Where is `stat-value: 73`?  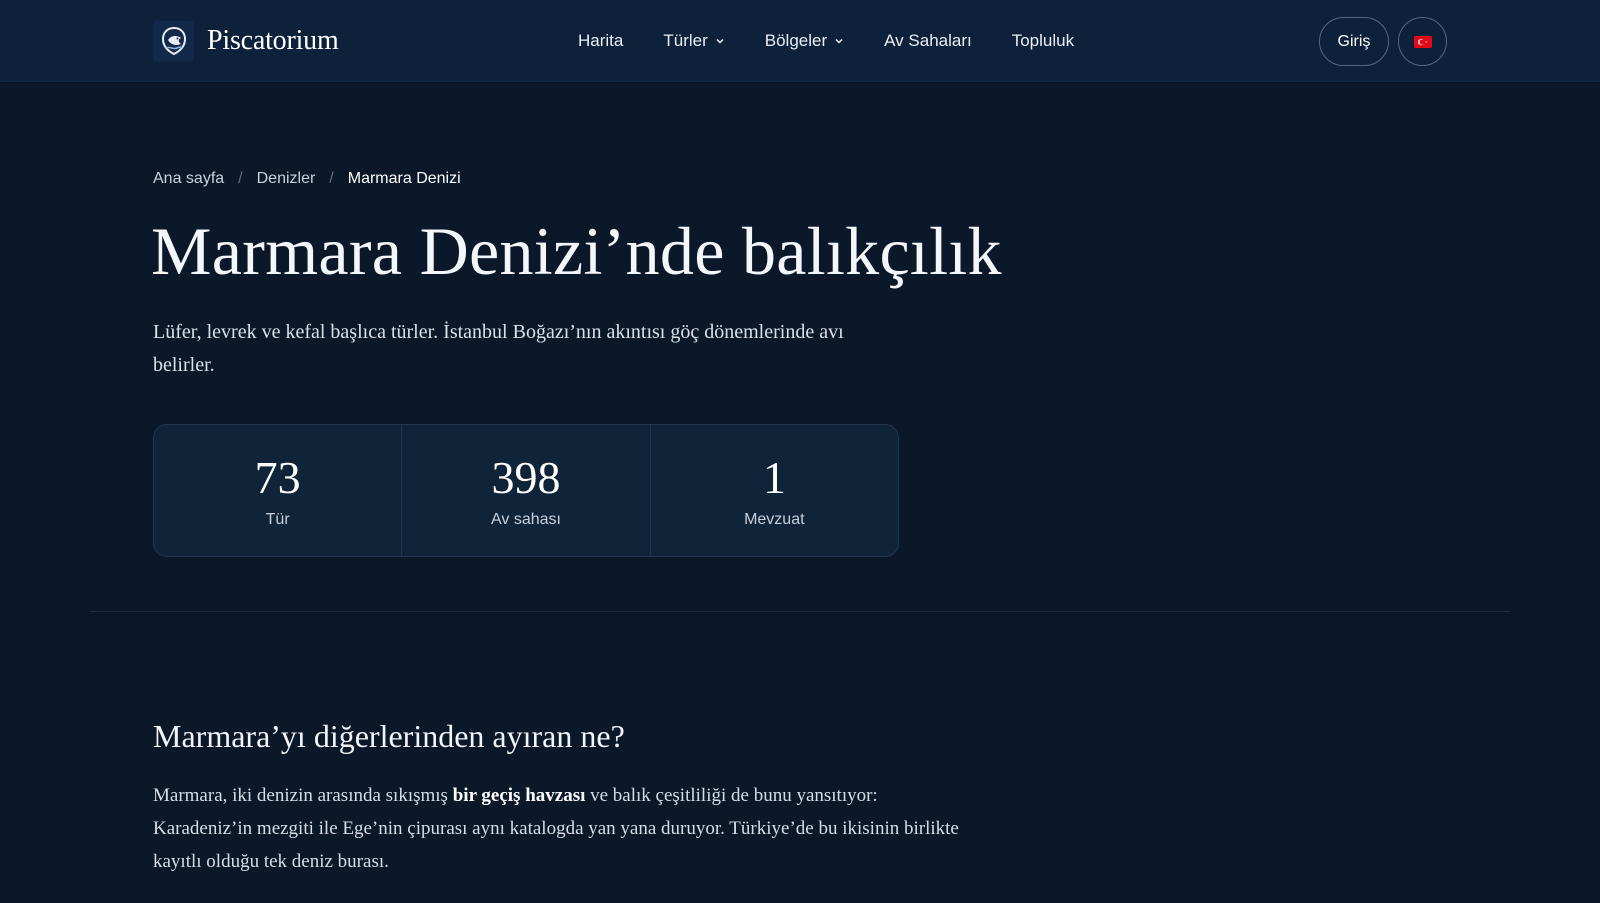
stat-value: 73 is located at coordinates (277, 477).